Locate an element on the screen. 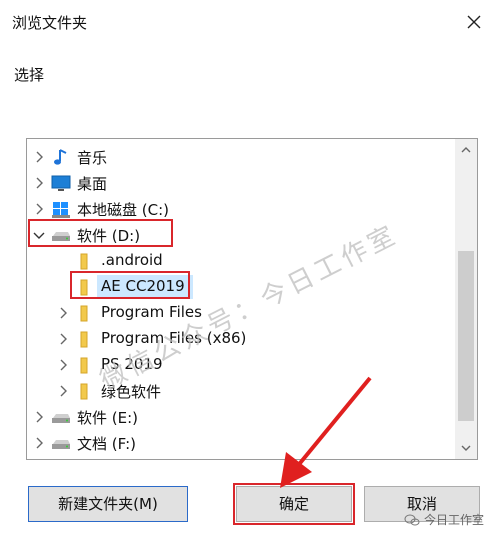 The image size is (500, 544). tree-item-label: 音乐 is located at coordinates (92, 158).